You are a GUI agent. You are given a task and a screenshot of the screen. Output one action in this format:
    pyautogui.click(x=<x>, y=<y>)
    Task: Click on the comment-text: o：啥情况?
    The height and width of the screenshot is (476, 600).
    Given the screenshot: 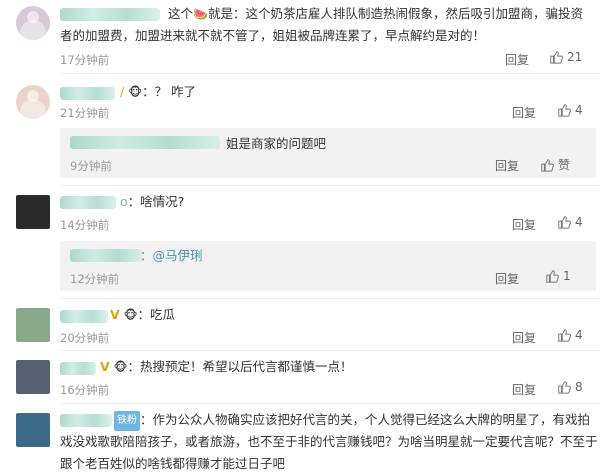 What is the action you would take?
    pyautogui.click(x=152, y=201)
    